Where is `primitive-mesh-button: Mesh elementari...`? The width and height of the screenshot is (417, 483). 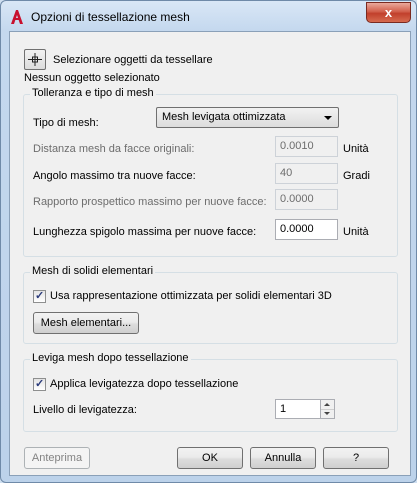 primitive-mesh-button: Mesh elementari... is located at coordinates (86, 323).